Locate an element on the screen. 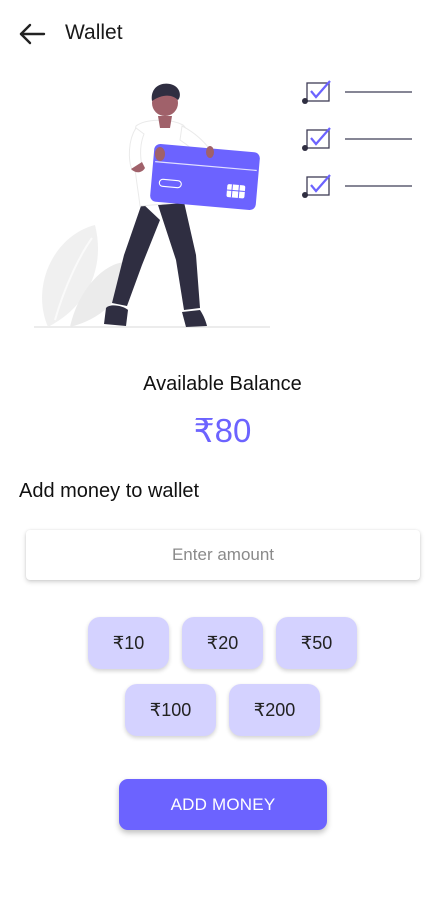 This screenshot has height=900, width=445. person-figure is located at coordinates (182, 205).